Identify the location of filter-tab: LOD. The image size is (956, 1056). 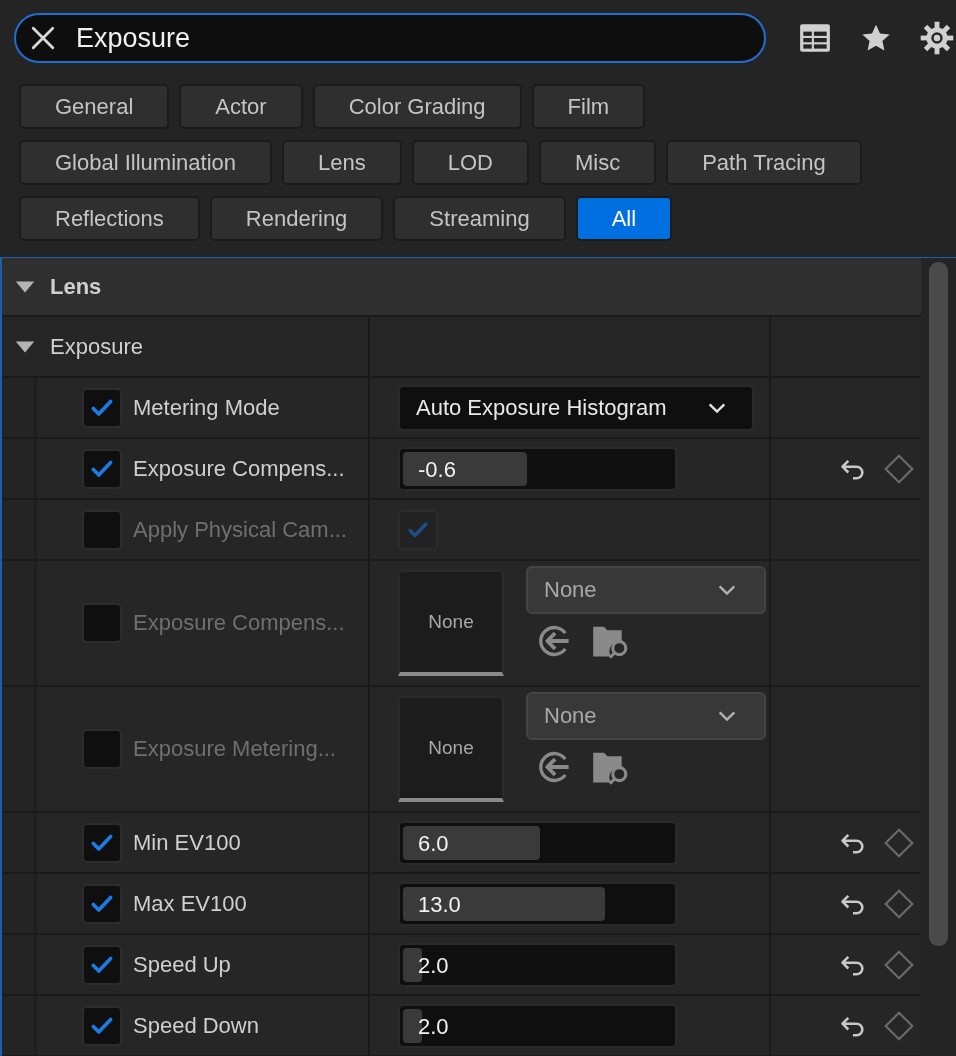
(470, 162).